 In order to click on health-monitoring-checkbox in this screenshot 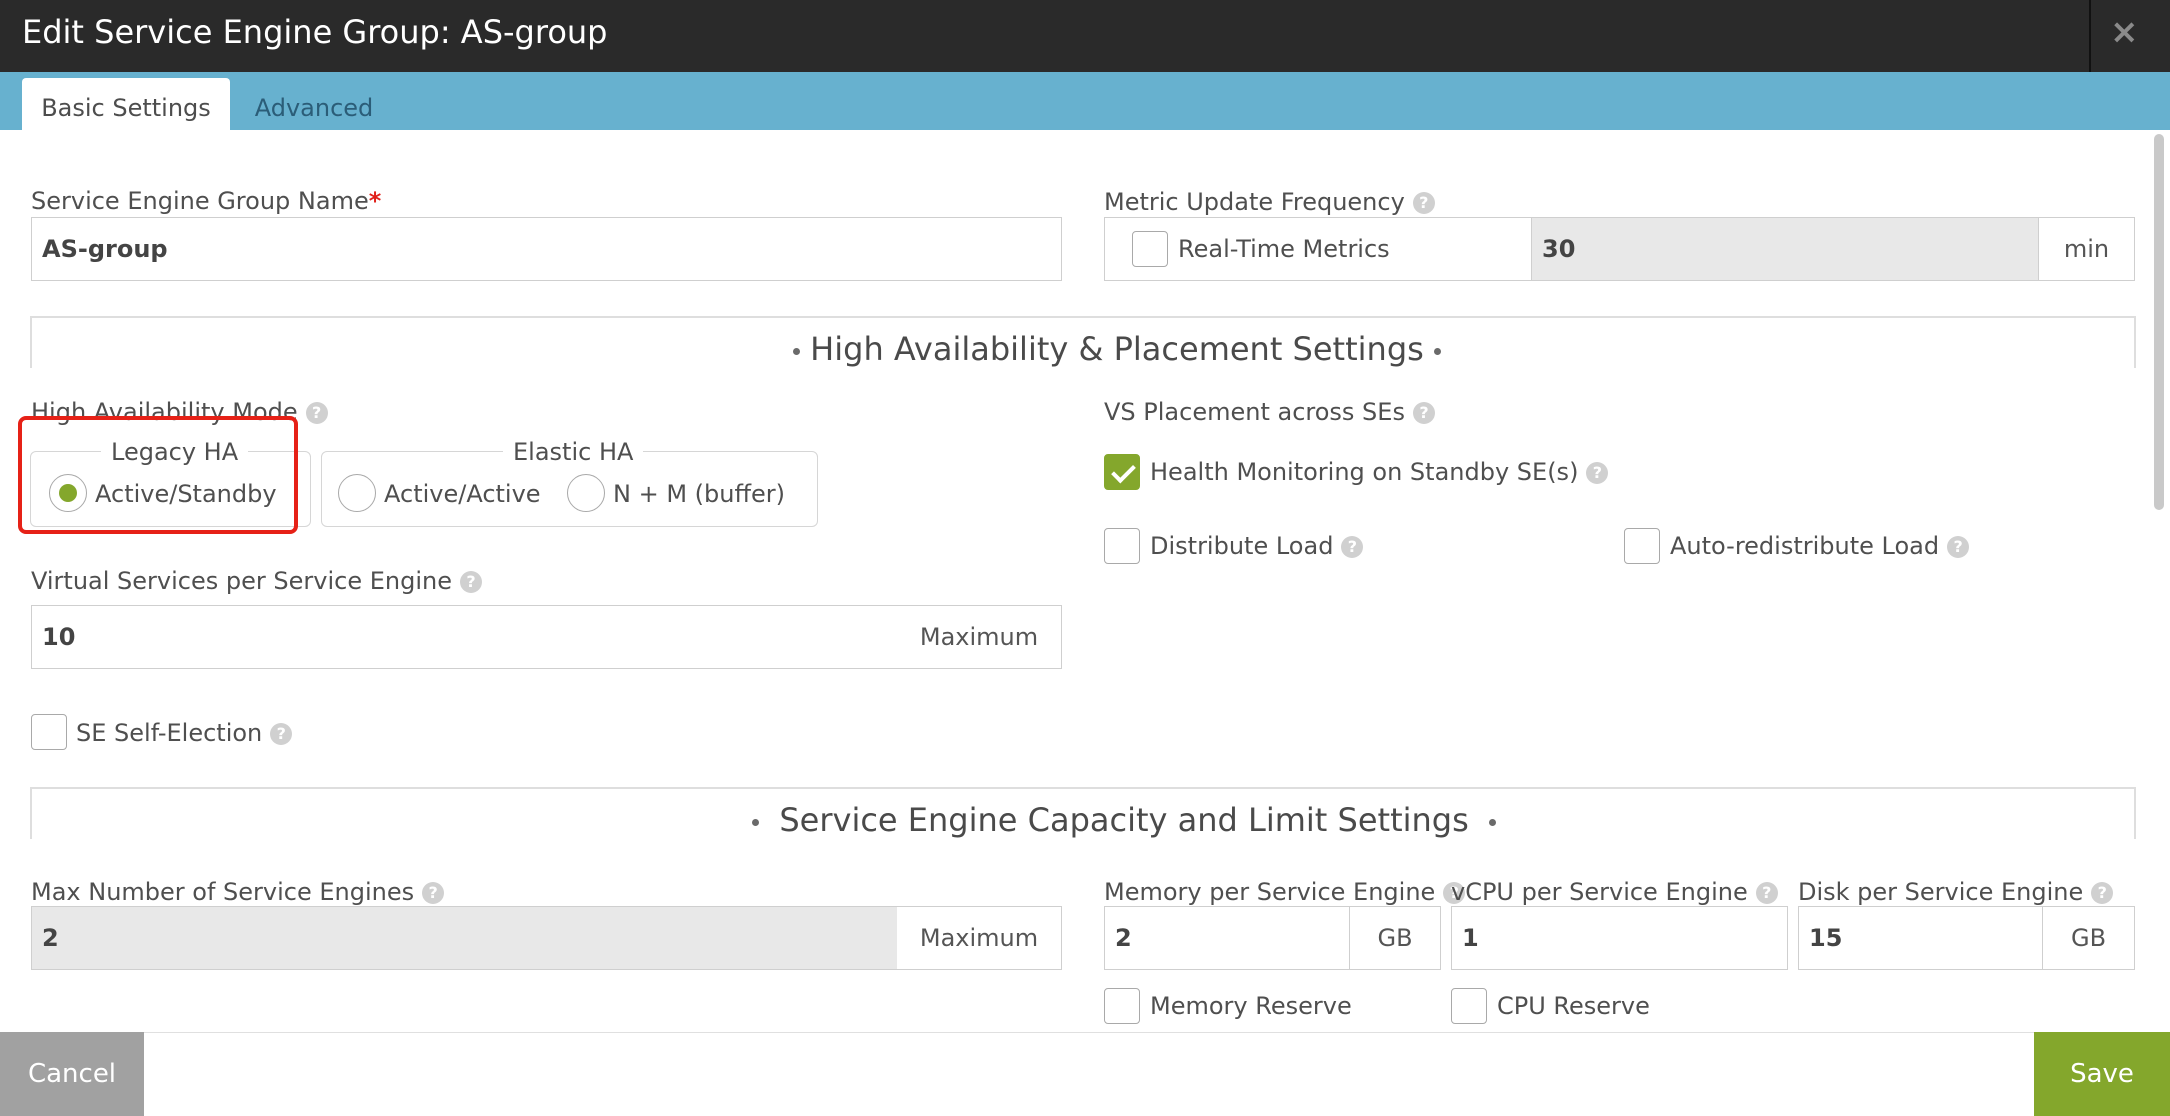, I will do `click(1122, 472)`.